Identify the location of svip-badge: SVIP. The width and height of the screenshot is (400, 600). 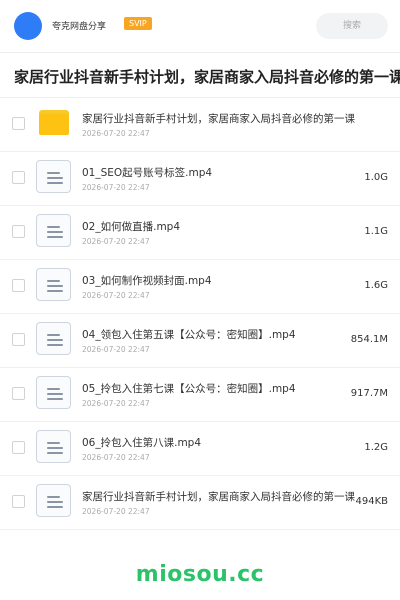
(138, 23).